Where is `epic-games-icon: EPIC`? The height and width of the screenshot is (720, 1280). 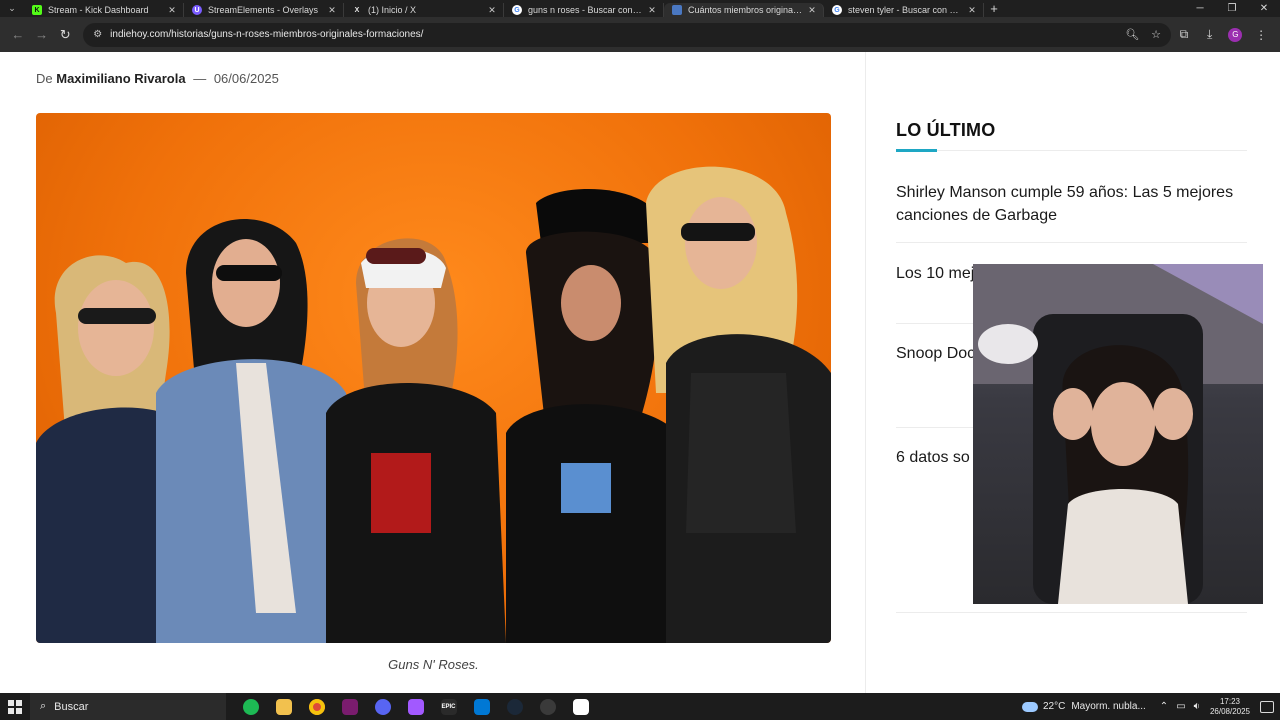
epic-games-icon: EPIC is located at coordinates (448, 706).